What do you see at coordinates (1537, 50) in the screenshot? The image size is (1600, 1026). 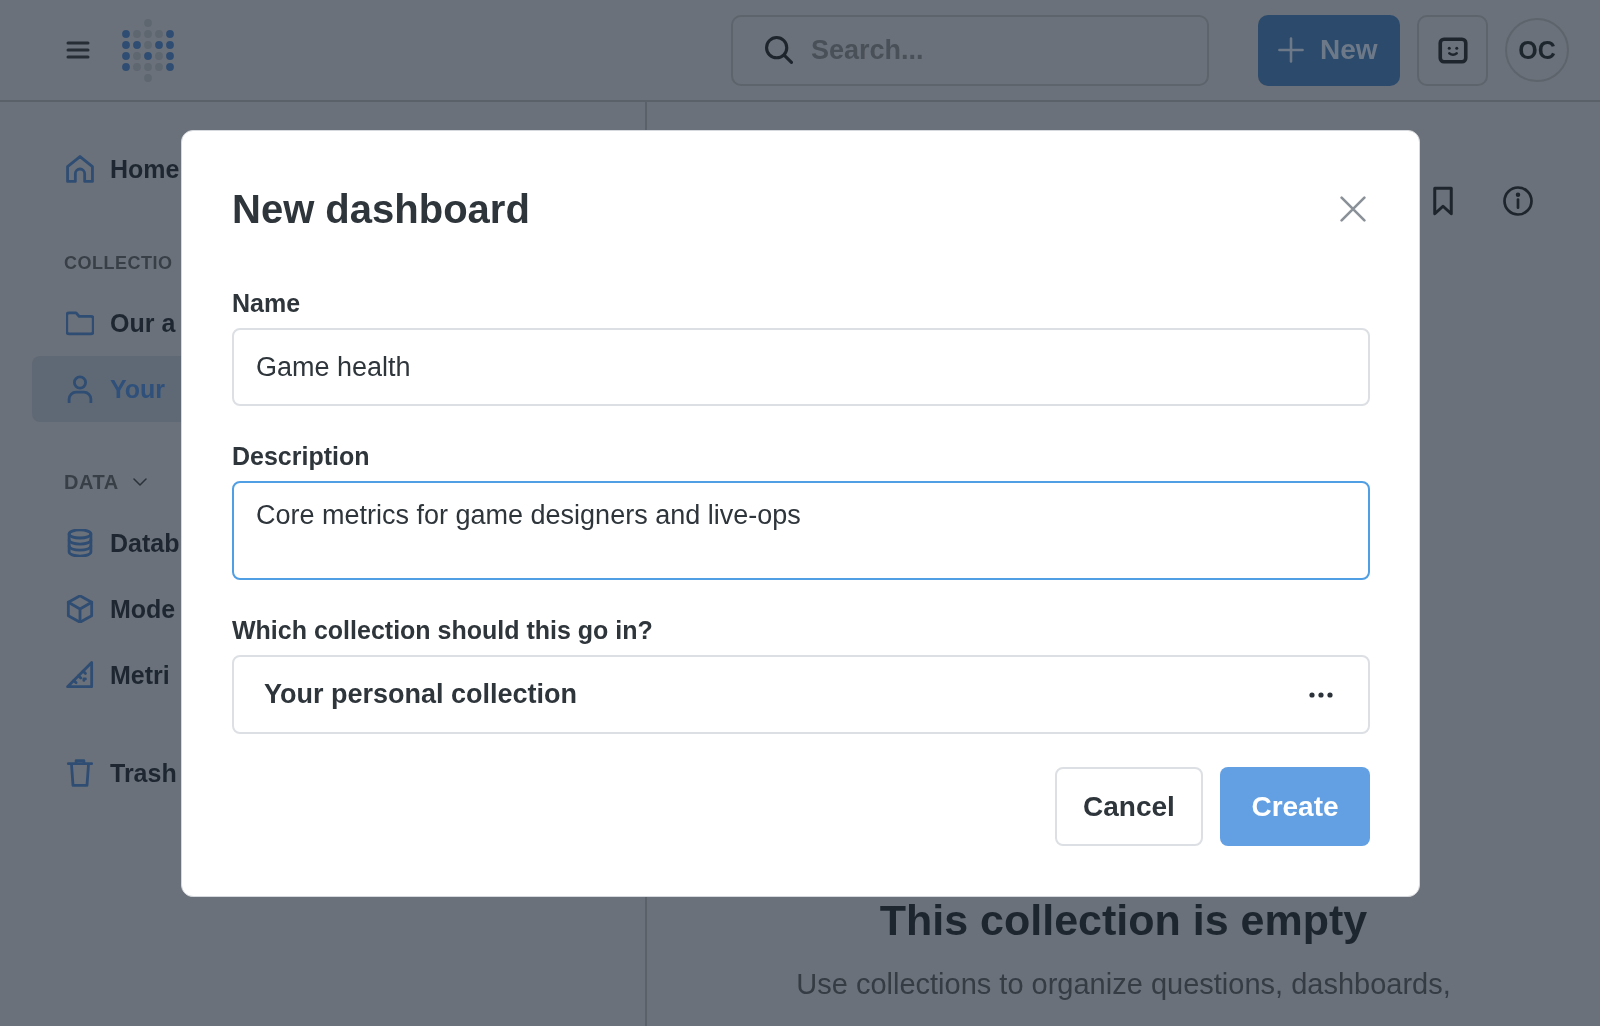 I see `avatar: OC` at bounding box center [1537, 50].